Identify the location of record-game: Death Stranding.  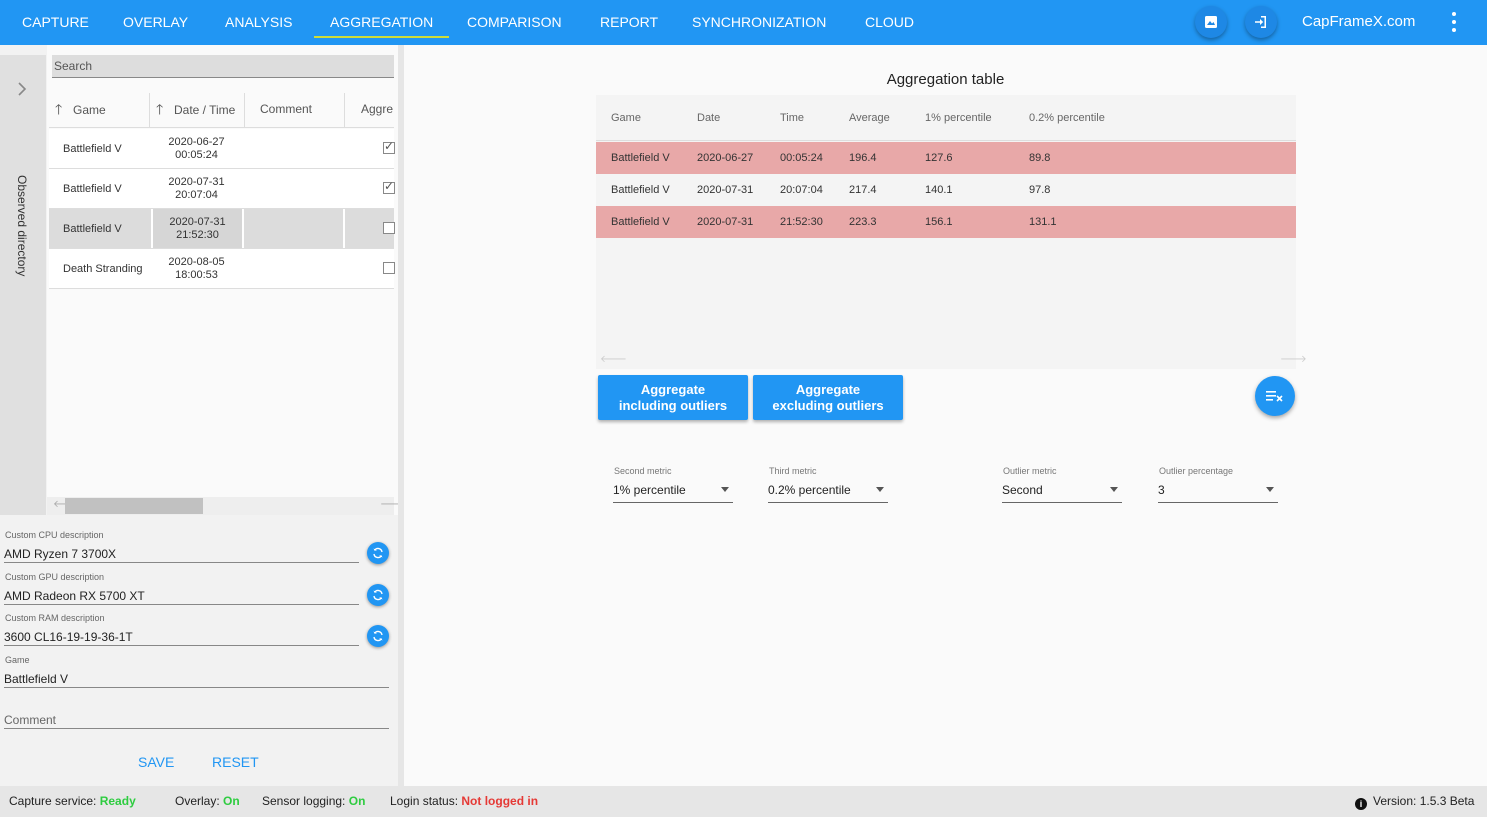
(103, 268).